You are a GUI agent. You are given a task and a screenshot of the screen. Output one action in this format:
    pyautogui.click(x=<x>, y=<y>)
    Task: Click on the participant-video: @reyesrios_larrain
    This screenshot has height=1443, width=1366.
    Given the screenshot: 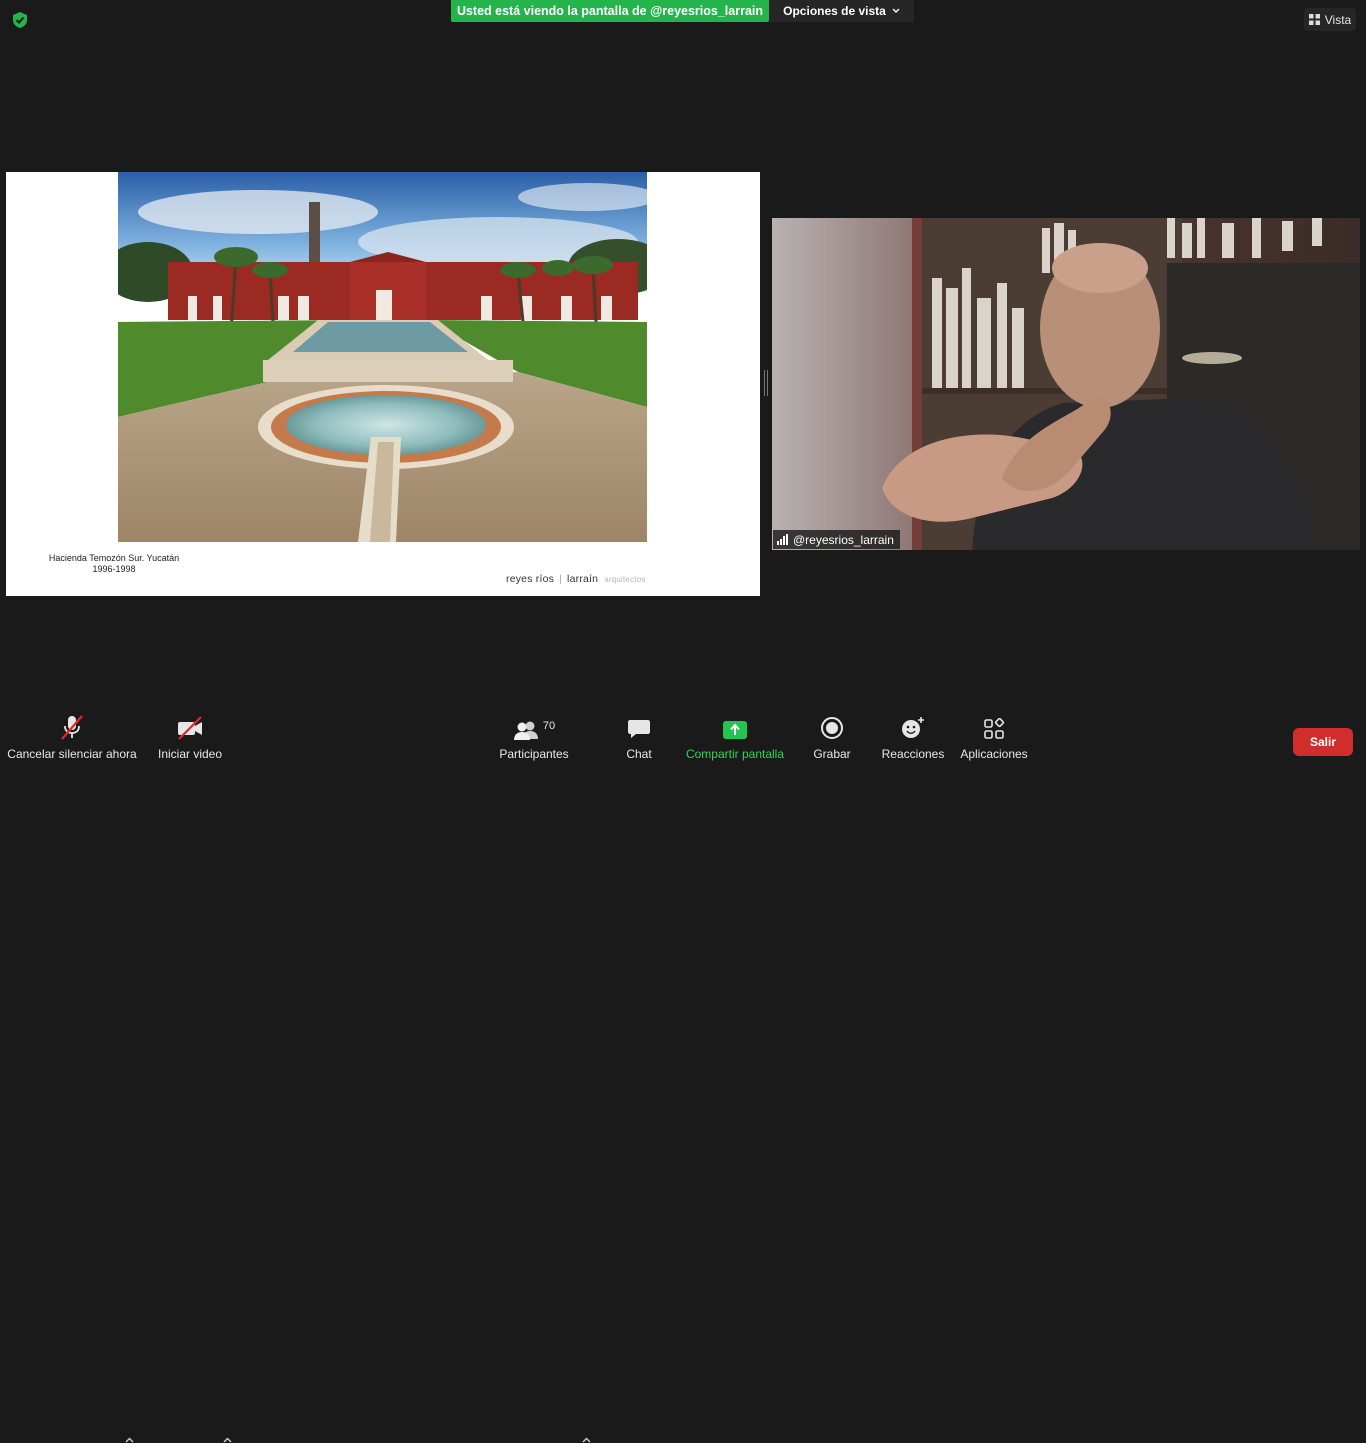 What is the action you would take?
    pyautogui.click(x=1066, y=384)
    